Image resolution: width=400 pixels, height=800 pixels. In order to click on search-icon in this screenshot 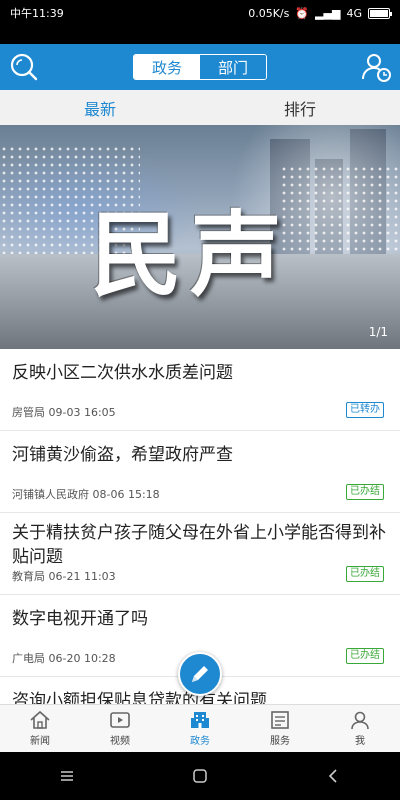, I will do `click(24, 67)`.